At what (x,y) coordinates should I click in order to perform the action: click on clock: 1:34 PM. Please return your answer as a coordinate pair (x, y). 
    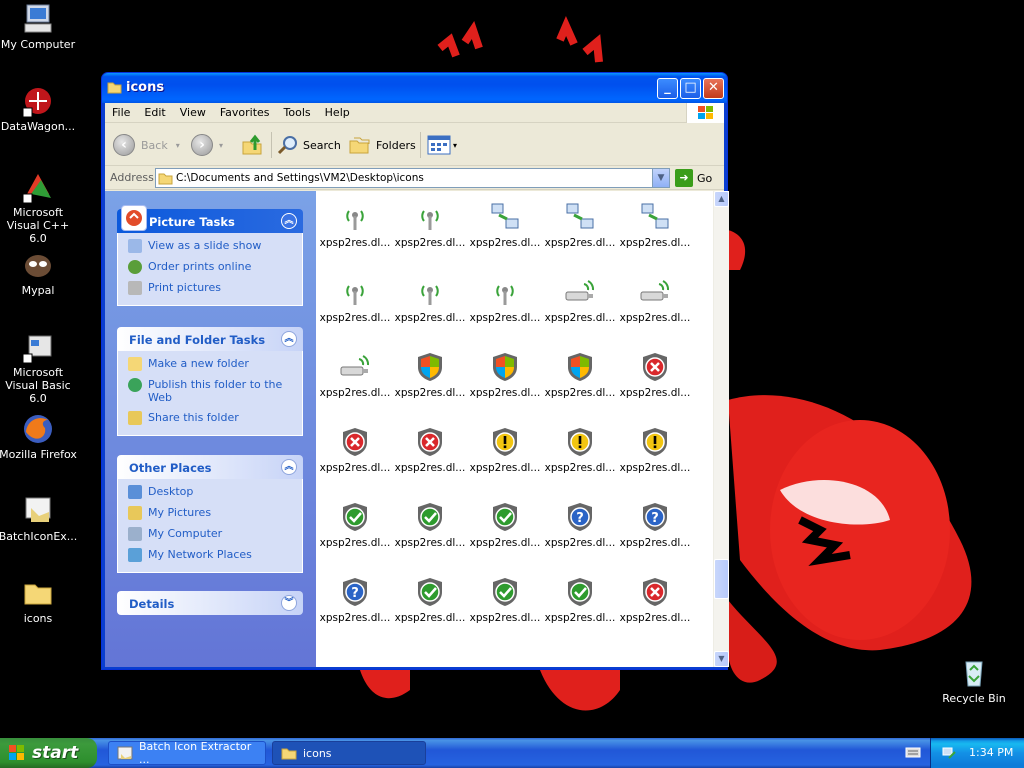
    Looking at the image, I should click on (991, 752).